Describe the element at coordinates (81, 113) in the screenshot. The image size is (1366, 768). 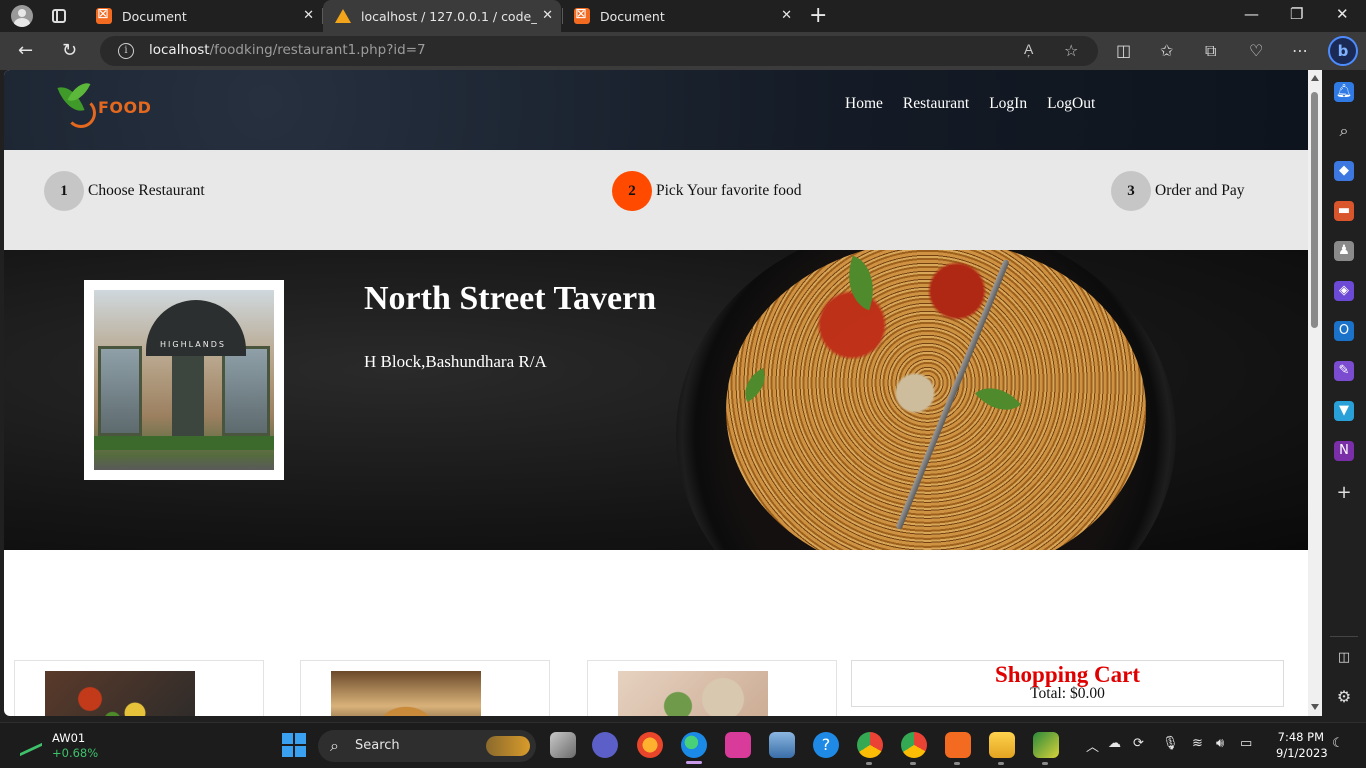
I see `logo-ring` at that location.